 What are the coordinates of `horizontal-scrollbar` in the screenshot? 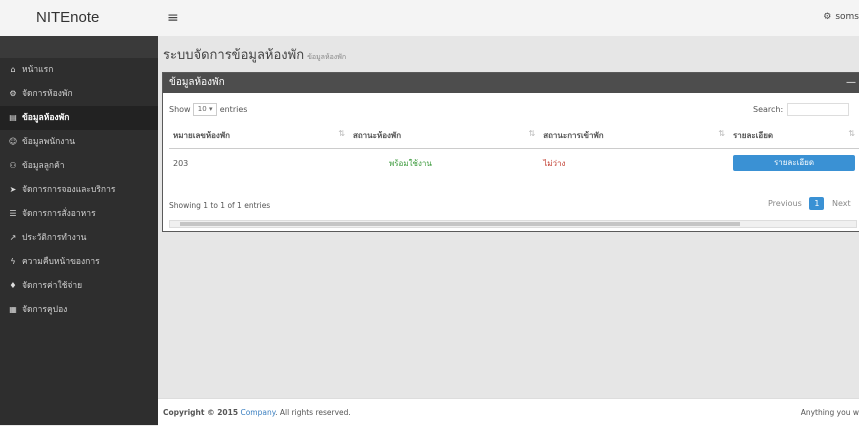 It's located at (513, 224).